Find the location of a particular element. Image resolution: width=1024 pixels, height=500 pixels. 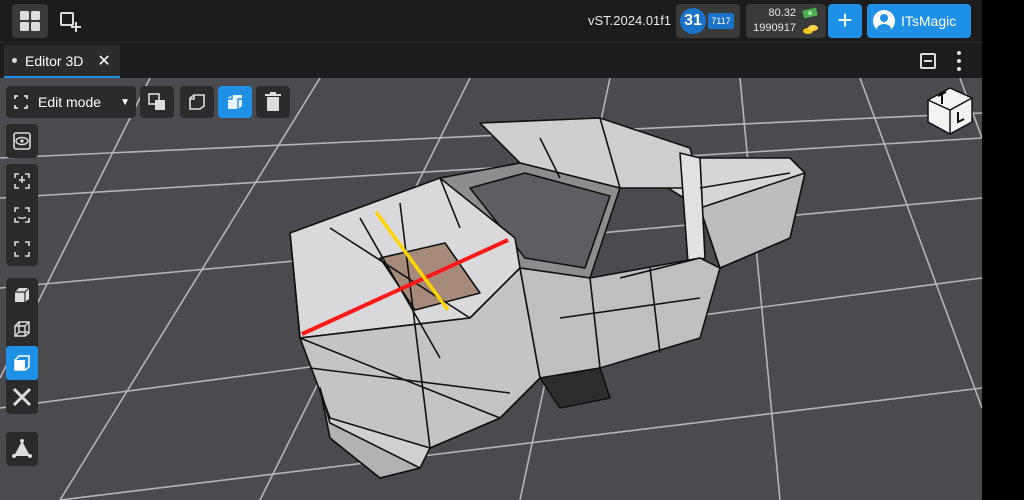

close-icon is located at coordinates (22, 397).